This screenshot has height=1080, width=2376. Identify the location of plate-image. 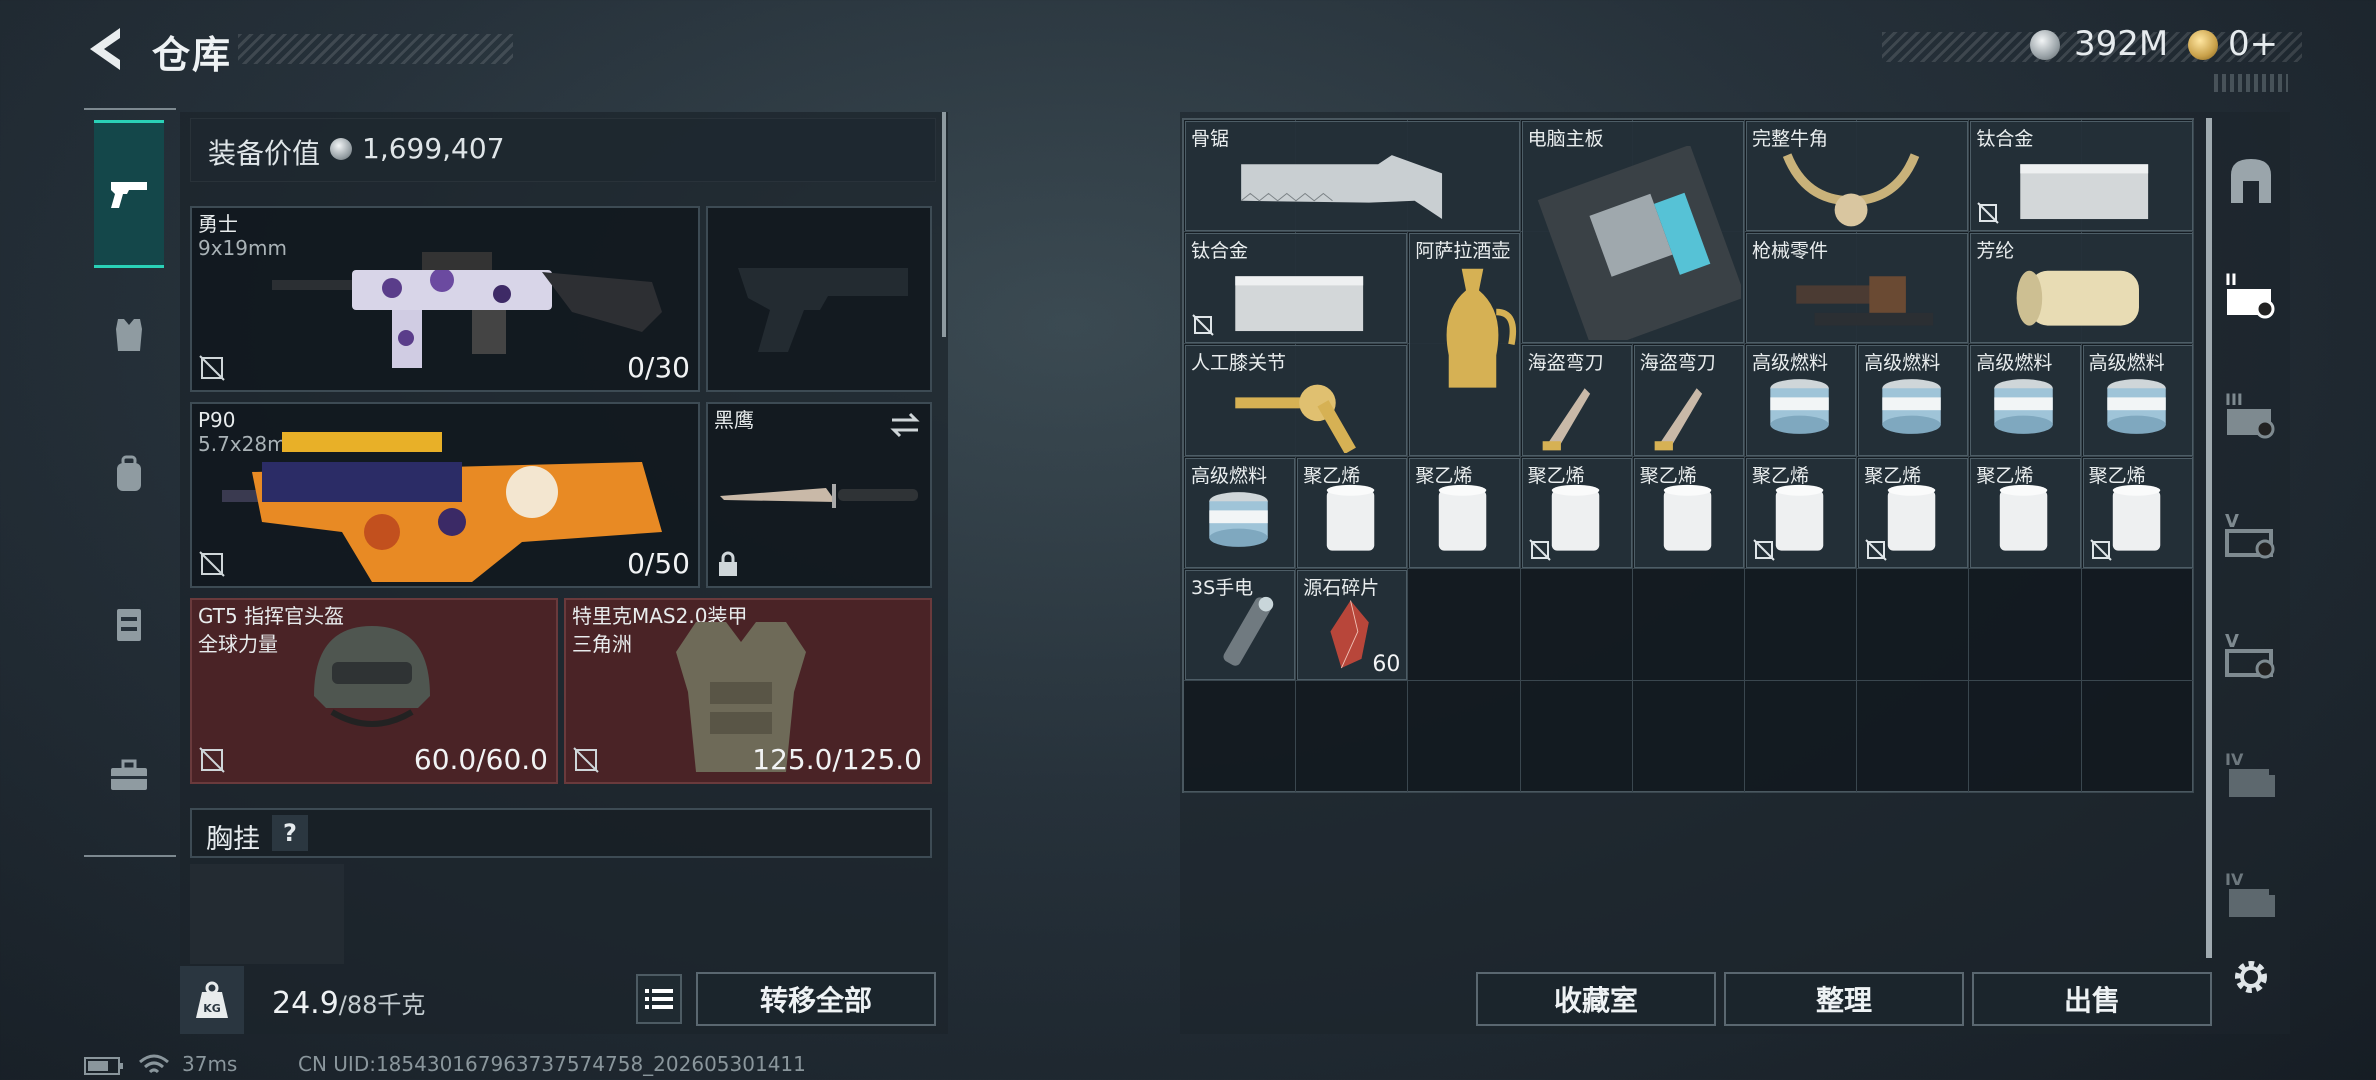
(2084, 192).